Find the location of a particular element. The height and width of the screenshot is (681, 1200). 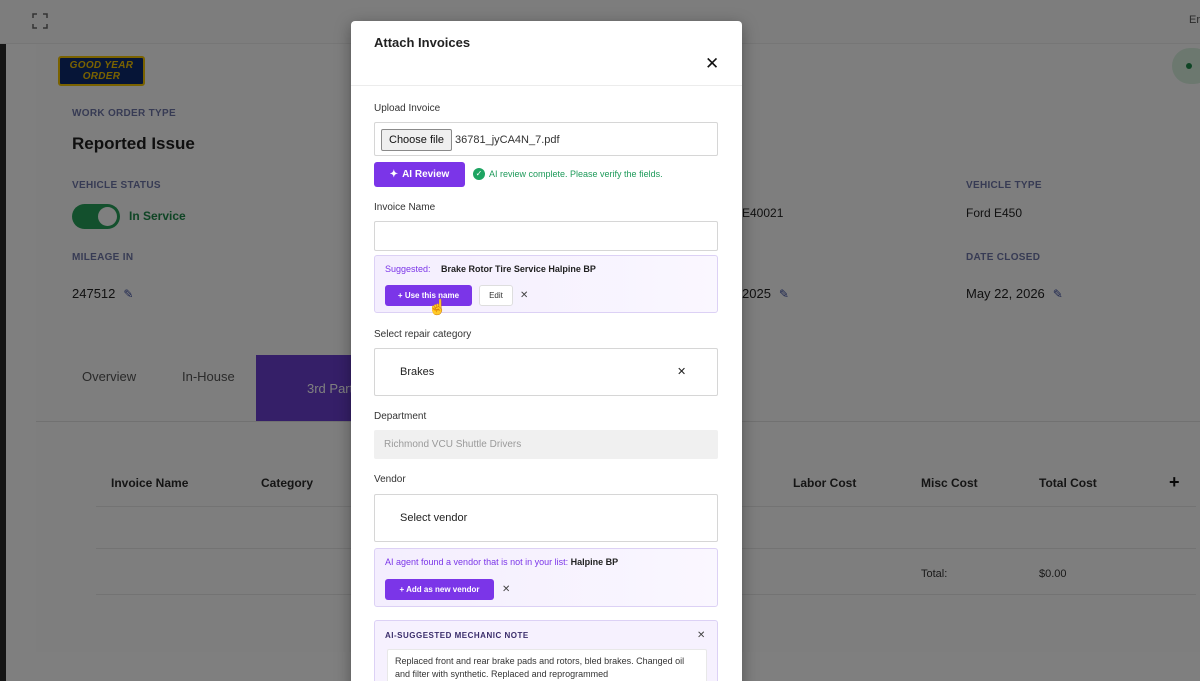

invoice-name-input is located at coordinates (546, 236).